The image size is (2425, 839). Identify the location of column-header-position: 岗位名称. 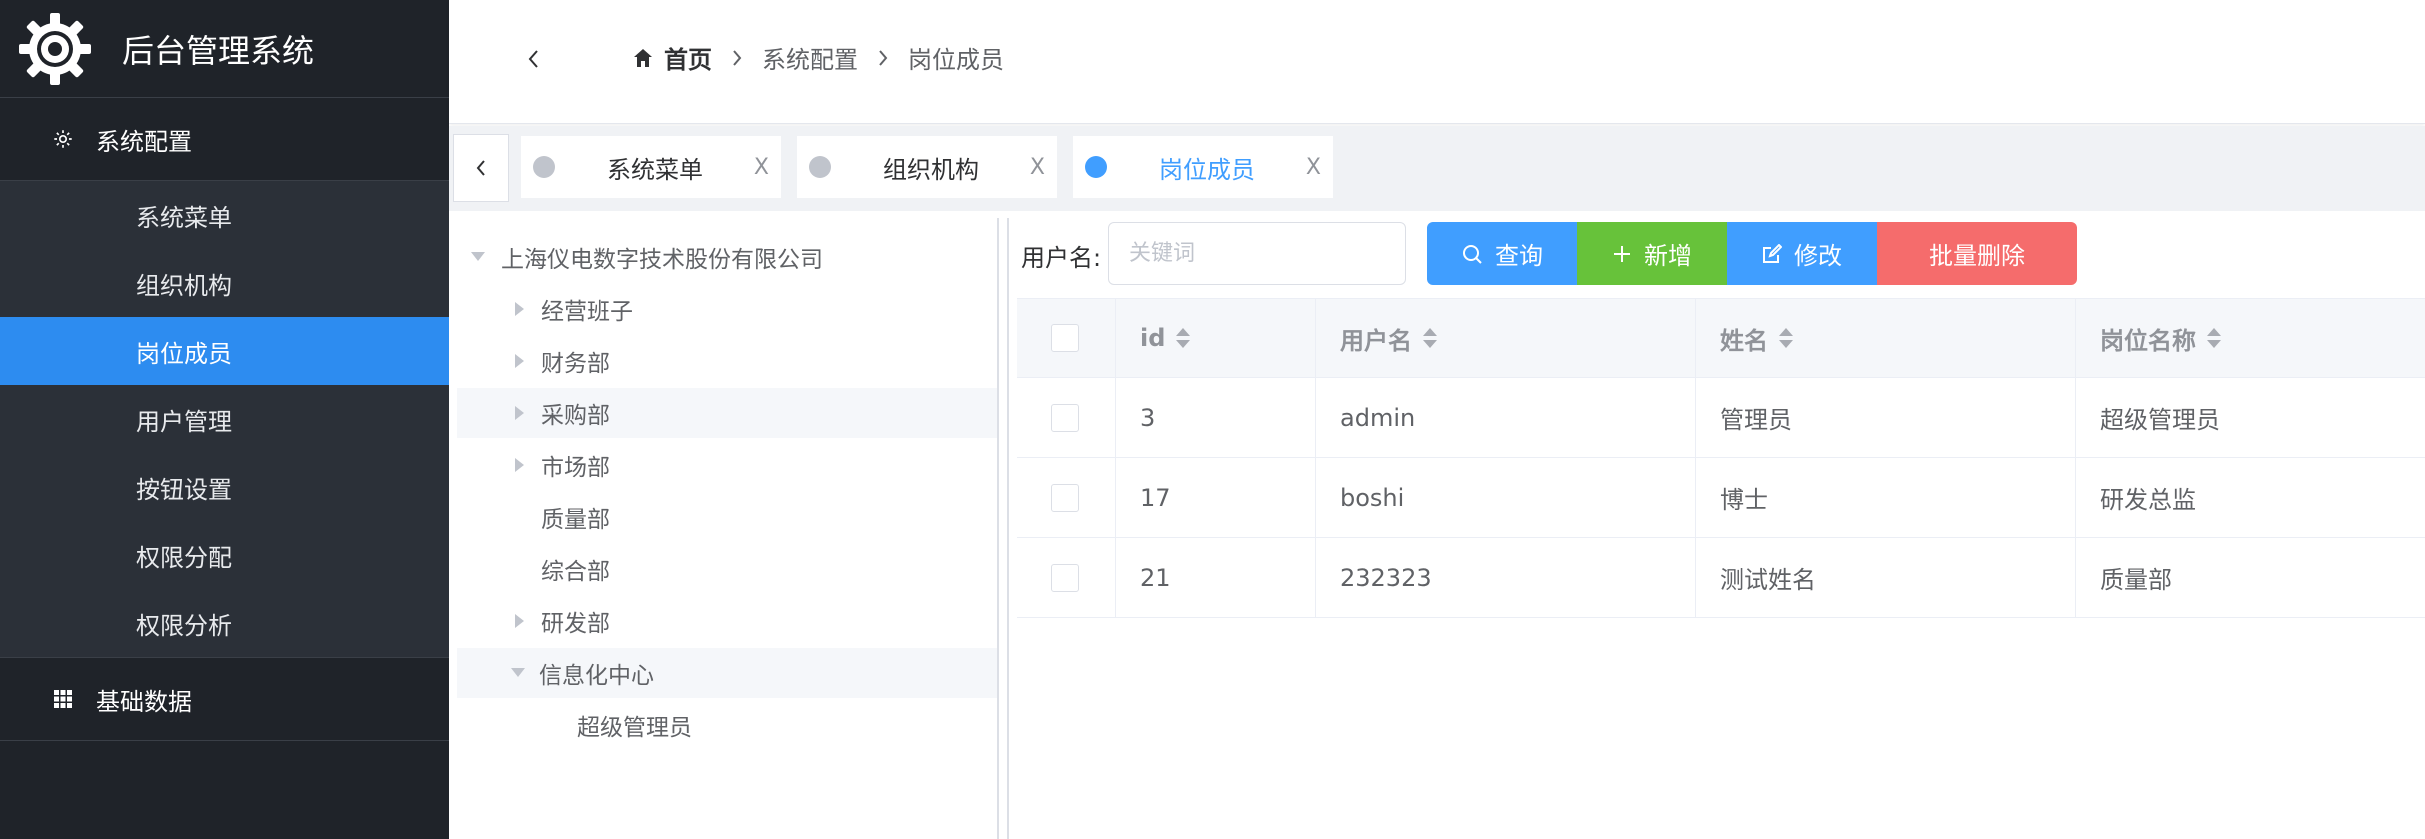
(2250, 338).